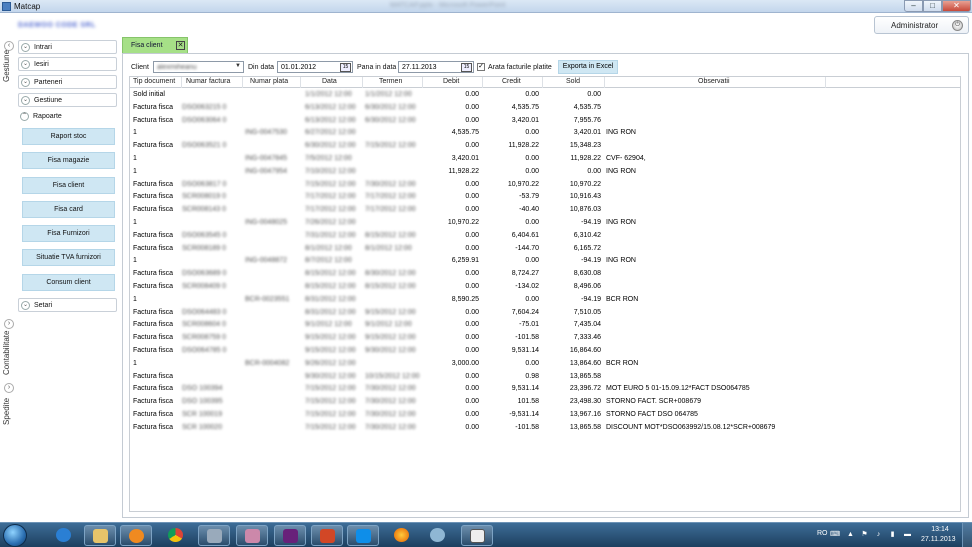 The width and height of the screenshot is (972, 547). Describe the element at coordinates (64, 535) in the screenshot. I see `ie-icon` at that location.